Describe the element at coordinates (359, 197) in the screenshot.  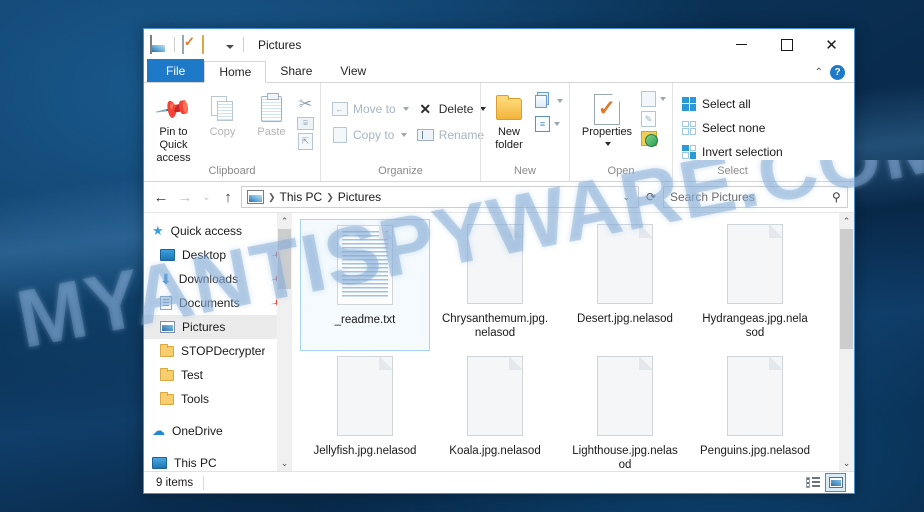
I see `breadcrumb-item-pictures: Pictures` at that location.